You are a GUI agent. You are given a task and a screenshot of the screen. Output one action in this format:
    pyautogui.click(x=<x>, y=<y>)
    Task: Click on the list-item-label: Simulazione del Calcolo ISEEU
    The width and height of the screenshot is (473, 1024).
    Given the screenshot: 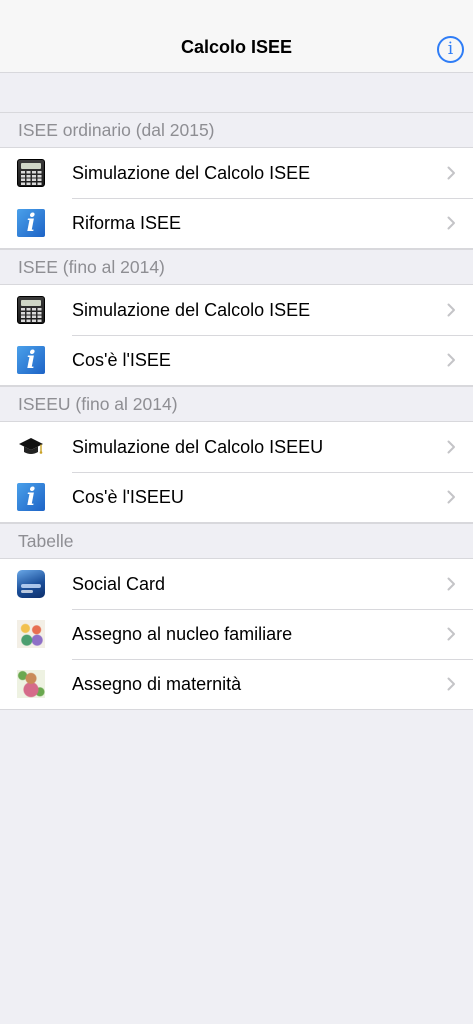 What is the action you would take?
    pyautogui.click(x=198, y=447)
    